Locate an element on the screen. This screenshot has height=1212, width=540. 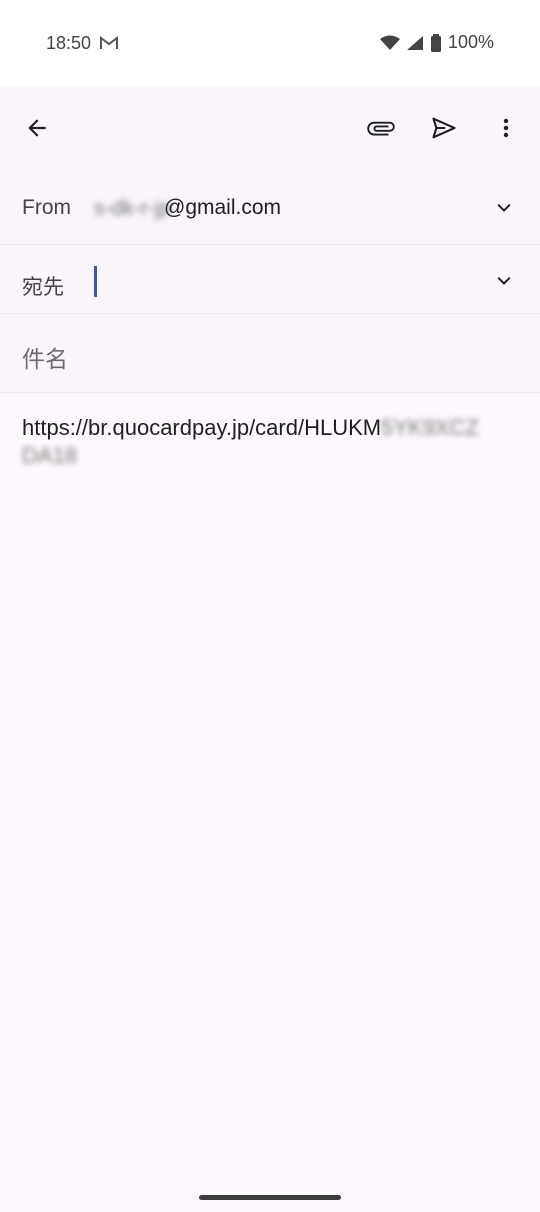
body-link-text: https://br.quocardpay.jp/card/HLUKM is located at coordinates (202, 427).